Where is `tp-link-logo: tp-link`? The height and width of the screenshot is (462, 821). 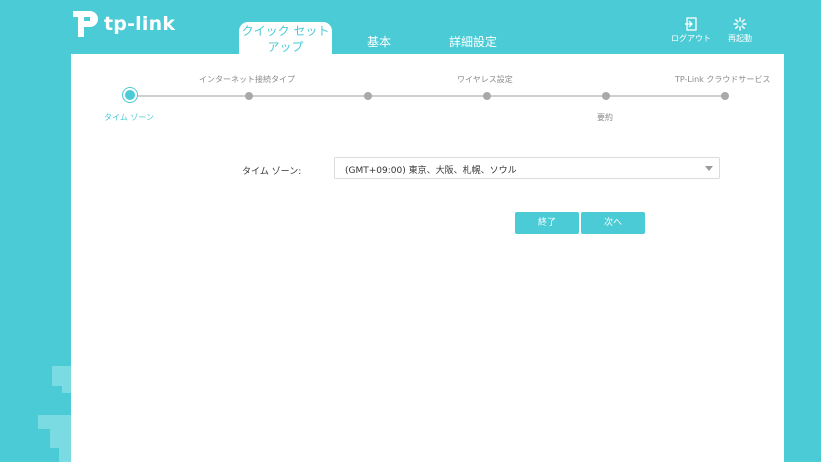
tp-link-logo: tp-link is located at coordinates (122, 24).